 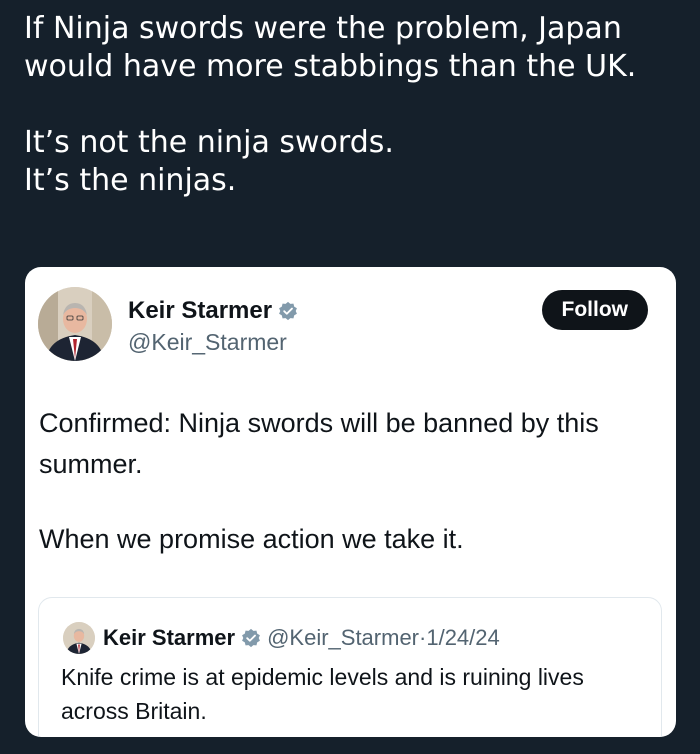 I want to click on quoted-avatar, so click(x=79, y=638).